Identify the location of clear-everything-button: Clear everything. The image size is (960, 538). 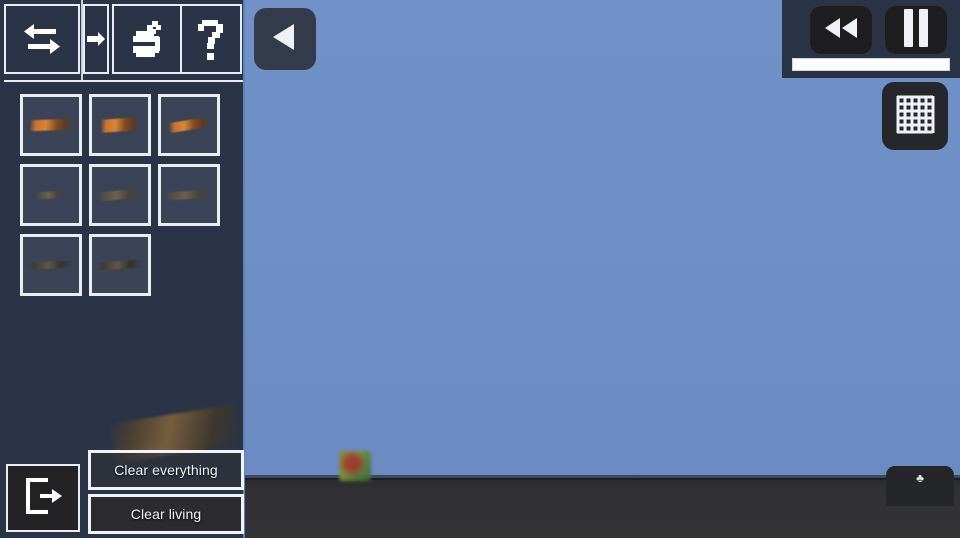
(166, 470).